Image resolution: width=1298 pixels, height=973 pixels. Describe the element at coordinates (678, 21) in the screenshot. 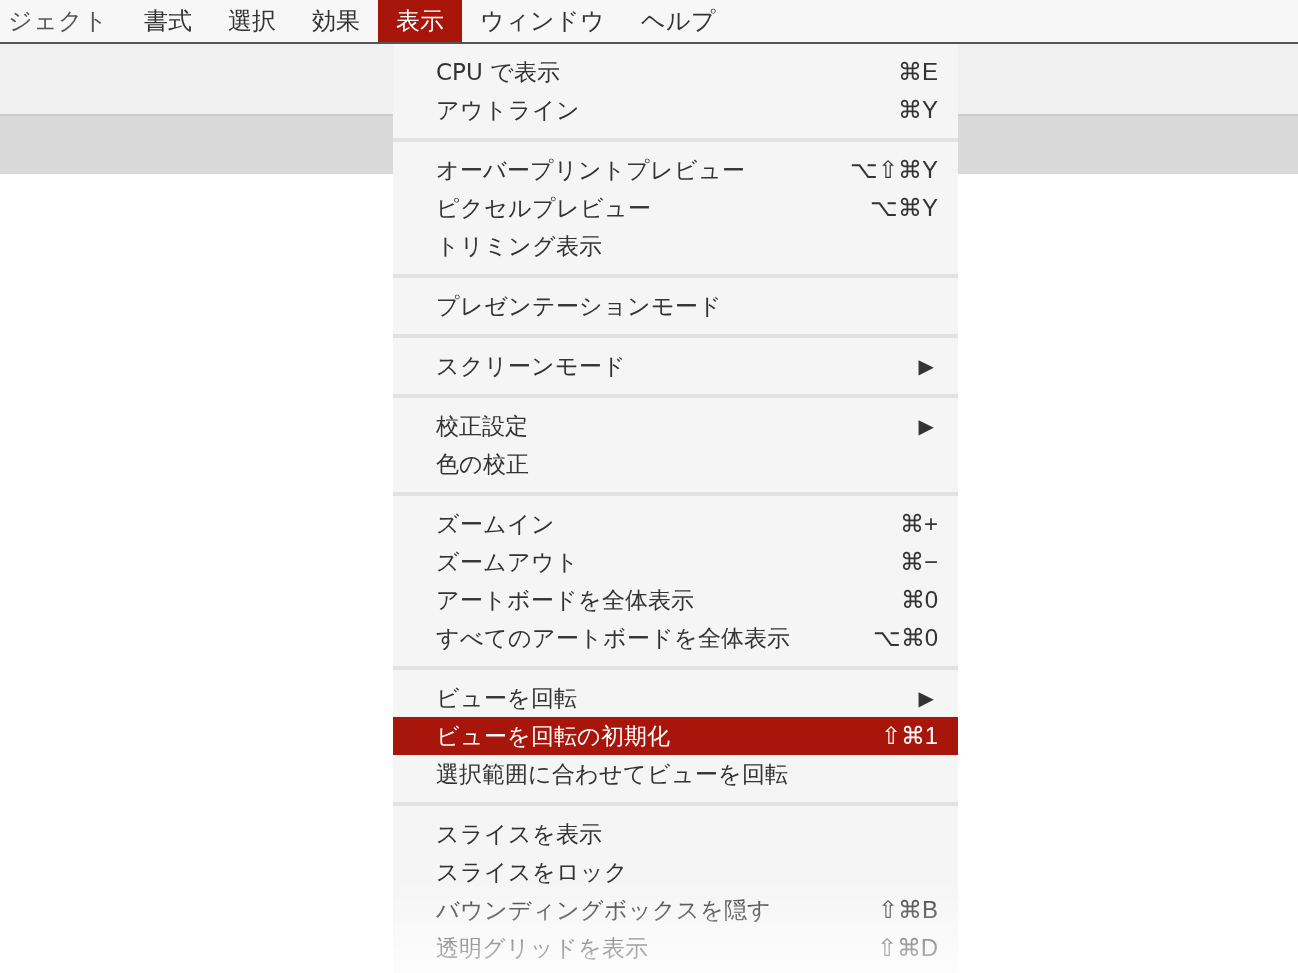

I see `menu-bar-item: ヘルプ` at that location.